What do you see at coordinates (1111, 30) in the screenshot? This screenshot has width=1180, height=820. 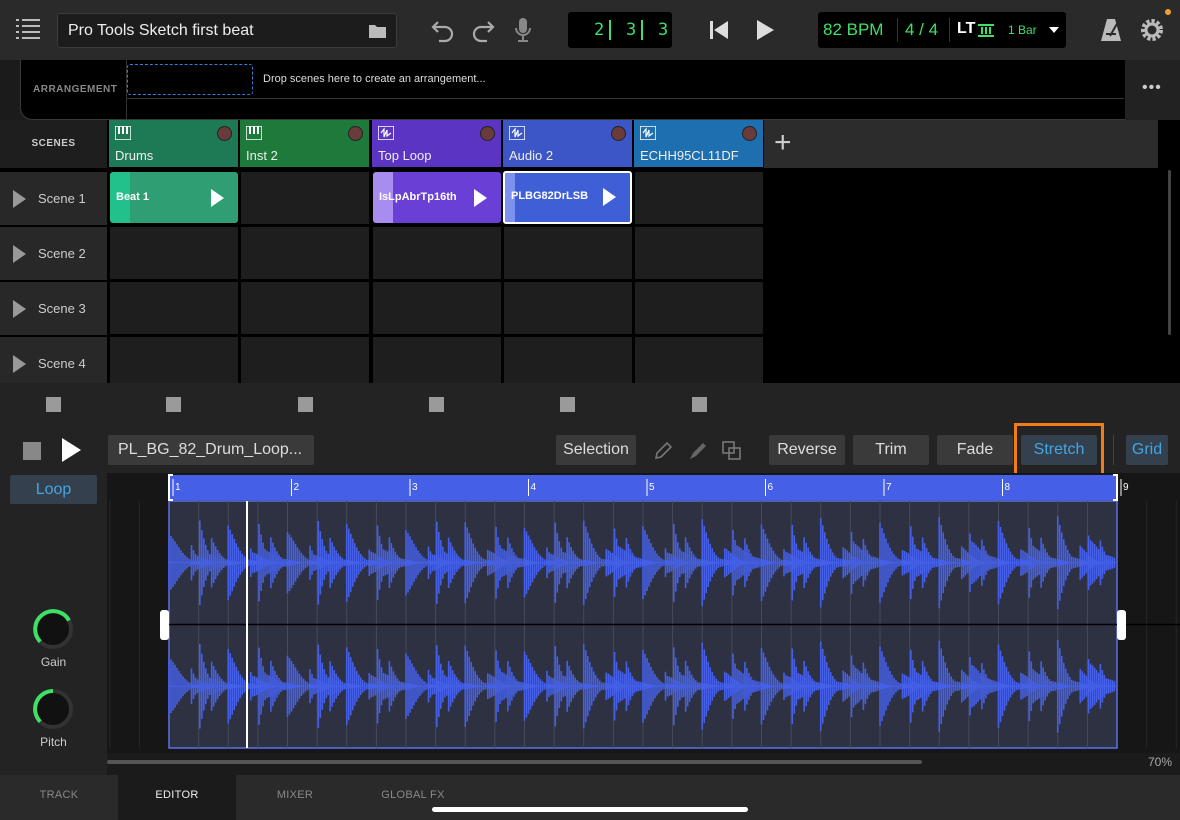 I see `metronome-icon` at bounding box center [1111, 30].